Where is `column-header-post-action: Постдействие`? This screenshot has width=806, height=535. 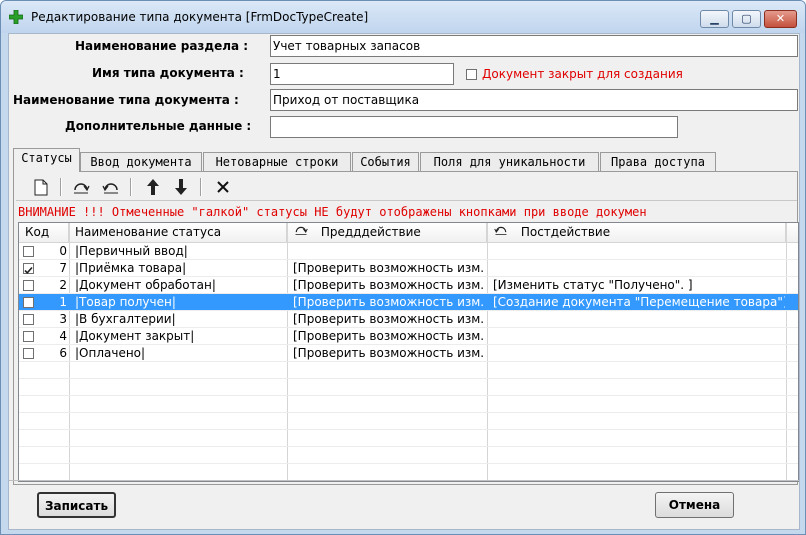 column-header-post-action: Постдействие is located at coordinates (636, 232).